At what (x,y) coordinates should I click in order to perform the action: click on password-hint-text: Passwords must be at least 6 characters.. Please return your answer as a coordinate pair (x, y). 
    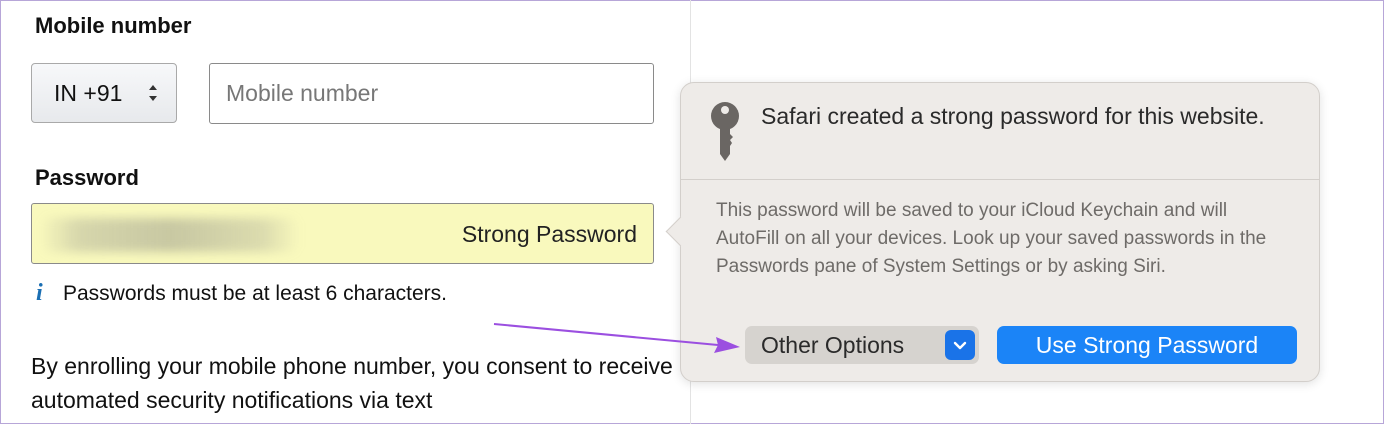
    Looking at the image, I should click on (255, 293).